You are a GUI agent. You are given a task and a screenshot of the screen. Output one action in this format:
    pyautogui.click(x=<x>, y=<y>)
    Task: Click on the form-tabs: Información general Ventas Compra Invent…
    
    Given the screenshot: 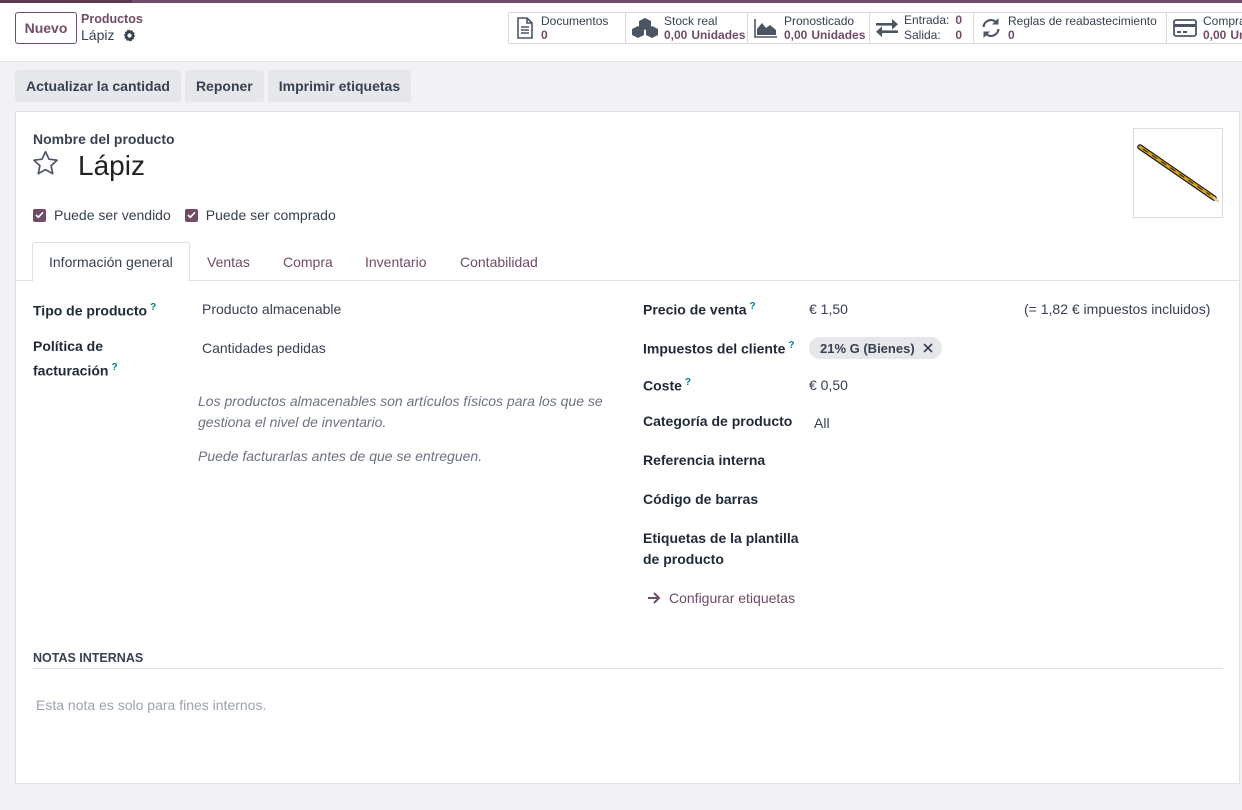 What is the action you would take?
    pyautogui.click(x=627, y=262)
    